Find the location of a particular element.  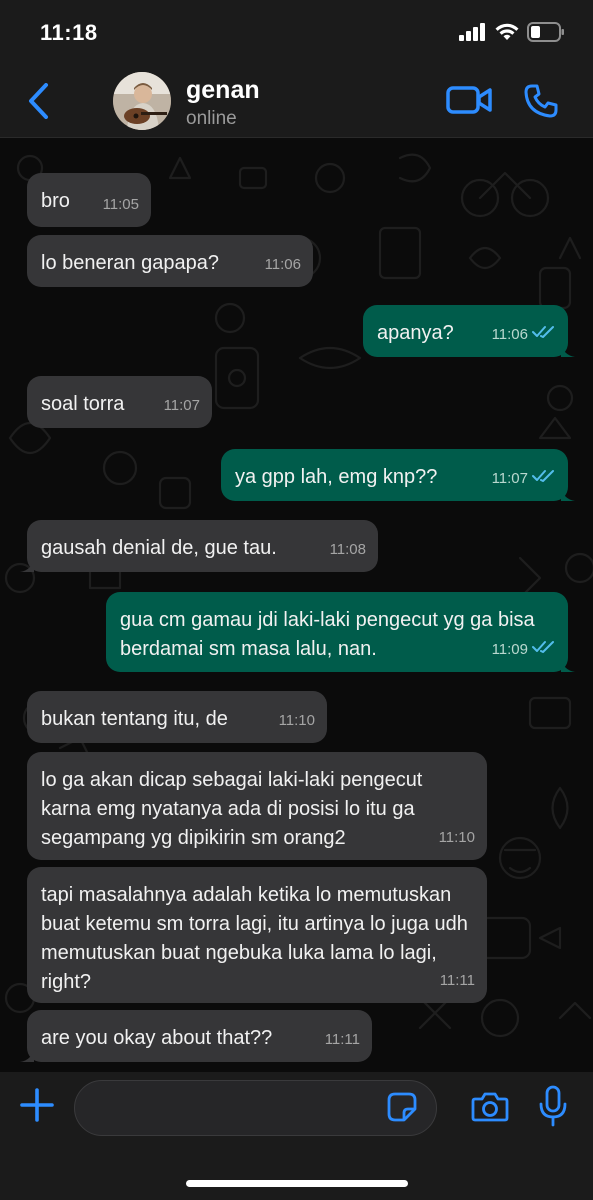

plus-icon is located at coordinates (37, 1107).